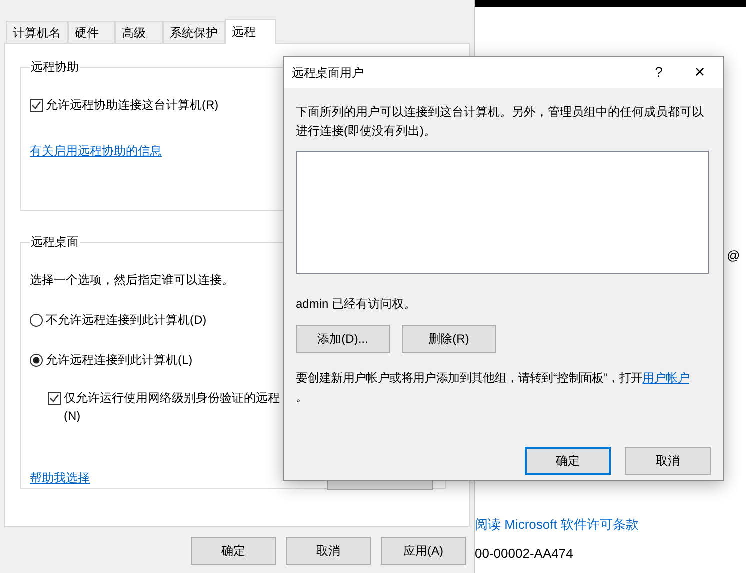 The image size is (746, 573). Describe the element at coordinates (194, 32) in the screenshot. I see `tab: 系统保护` at that location.